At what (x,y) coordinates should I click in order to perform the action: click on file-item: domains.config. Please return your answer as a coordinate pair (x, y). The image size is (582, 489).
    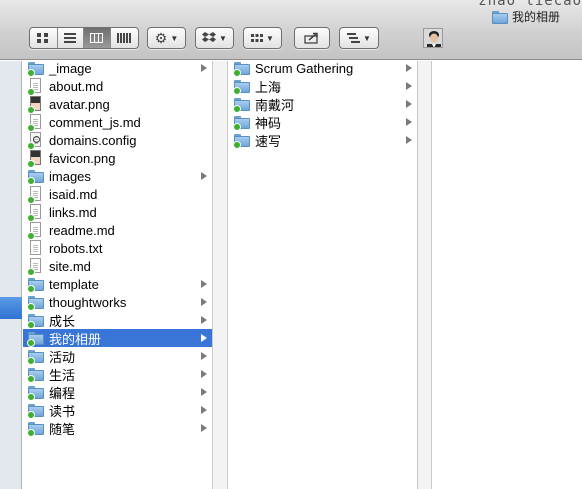
    Looking at the image, I should click on (117, 140).